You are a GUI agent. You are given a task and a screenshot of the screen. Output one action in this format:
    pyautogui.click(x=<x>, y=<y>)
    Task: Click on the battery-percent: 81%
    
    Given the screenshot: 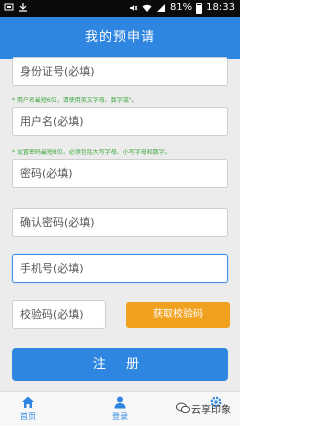 What is the action you would take?
    pyautogui.click(x=181, y=7)
    